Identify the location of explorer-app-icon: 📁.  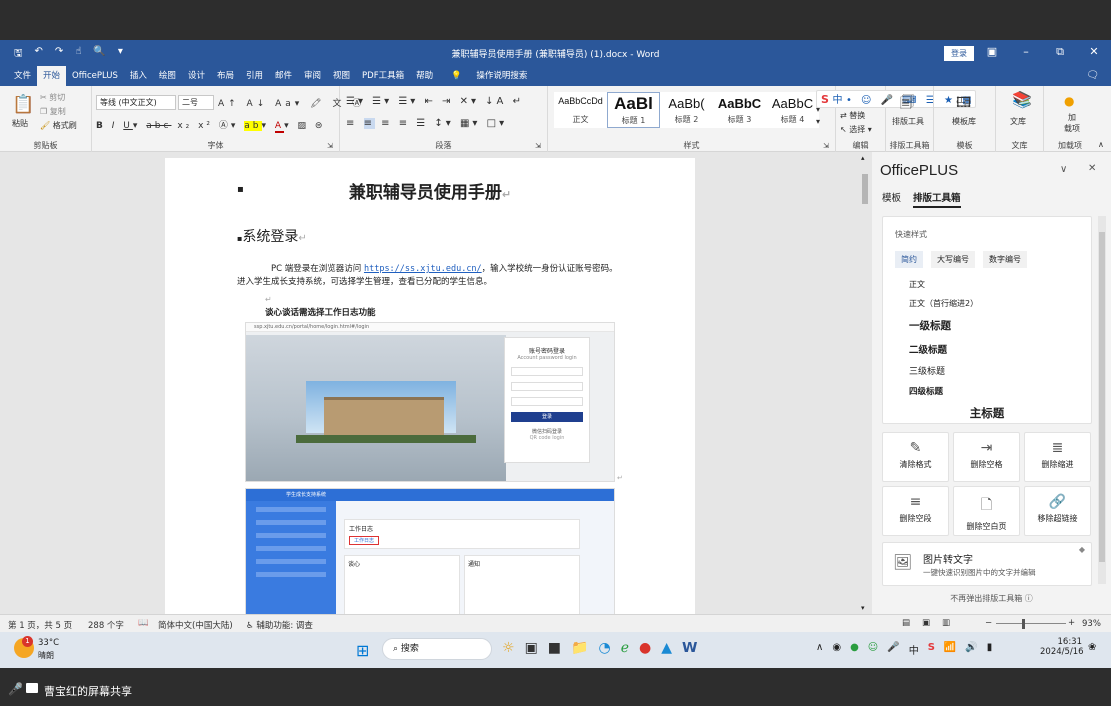
(579, 648).